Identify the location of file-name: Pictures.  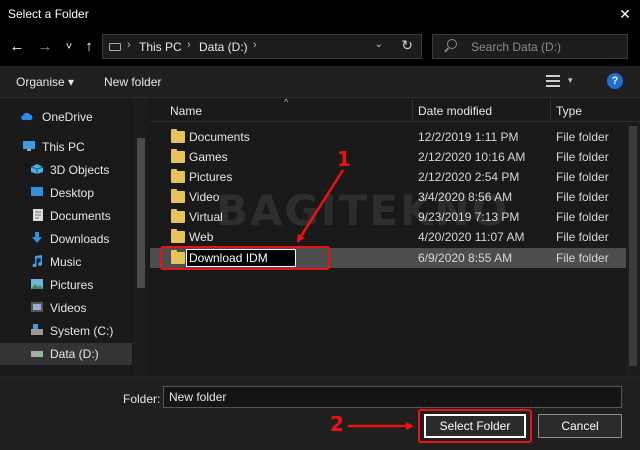
(211, 177).